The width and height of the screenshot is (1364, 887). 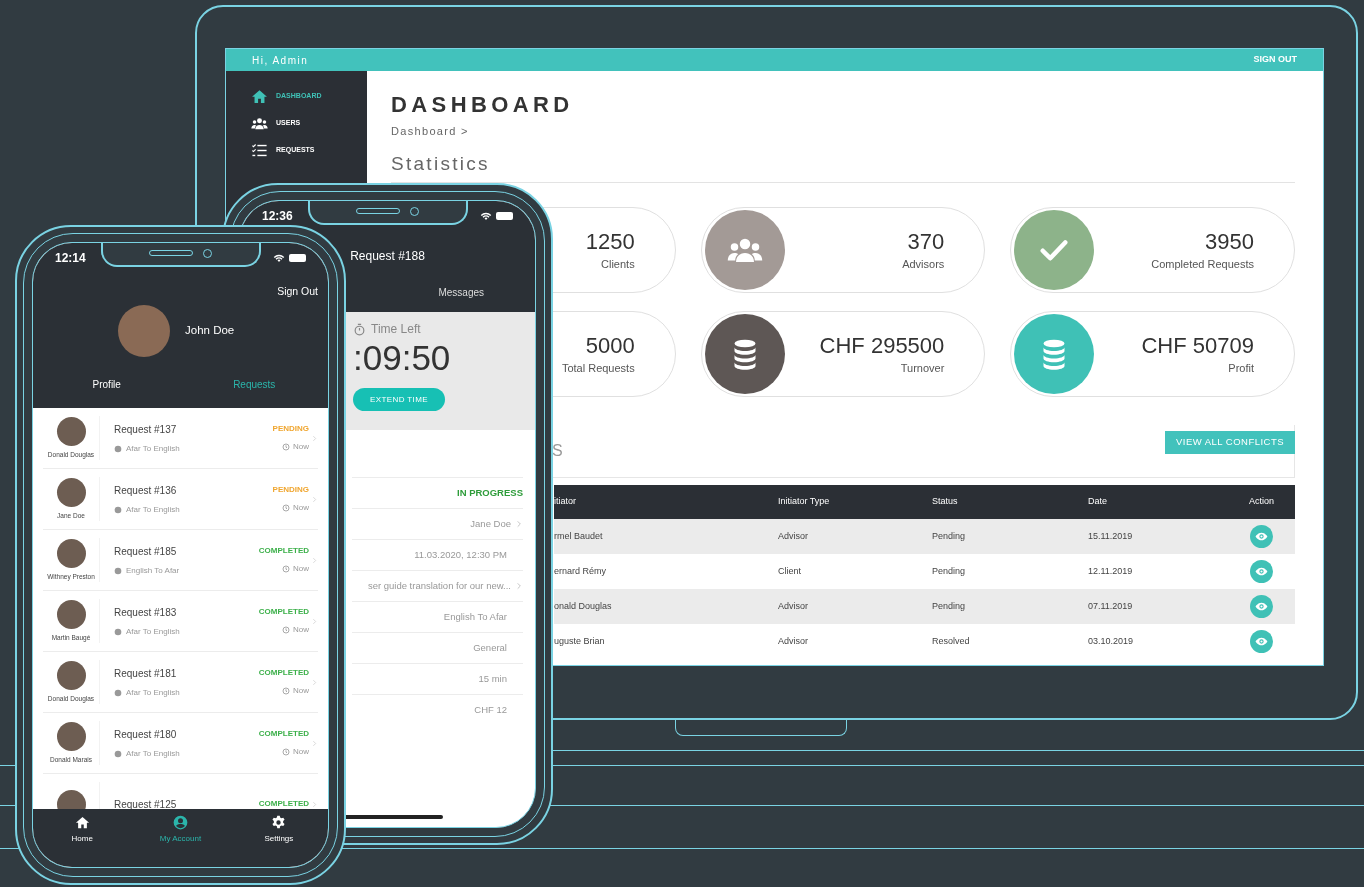 I want to click on detail-value: General, so click(x=490, y=647).